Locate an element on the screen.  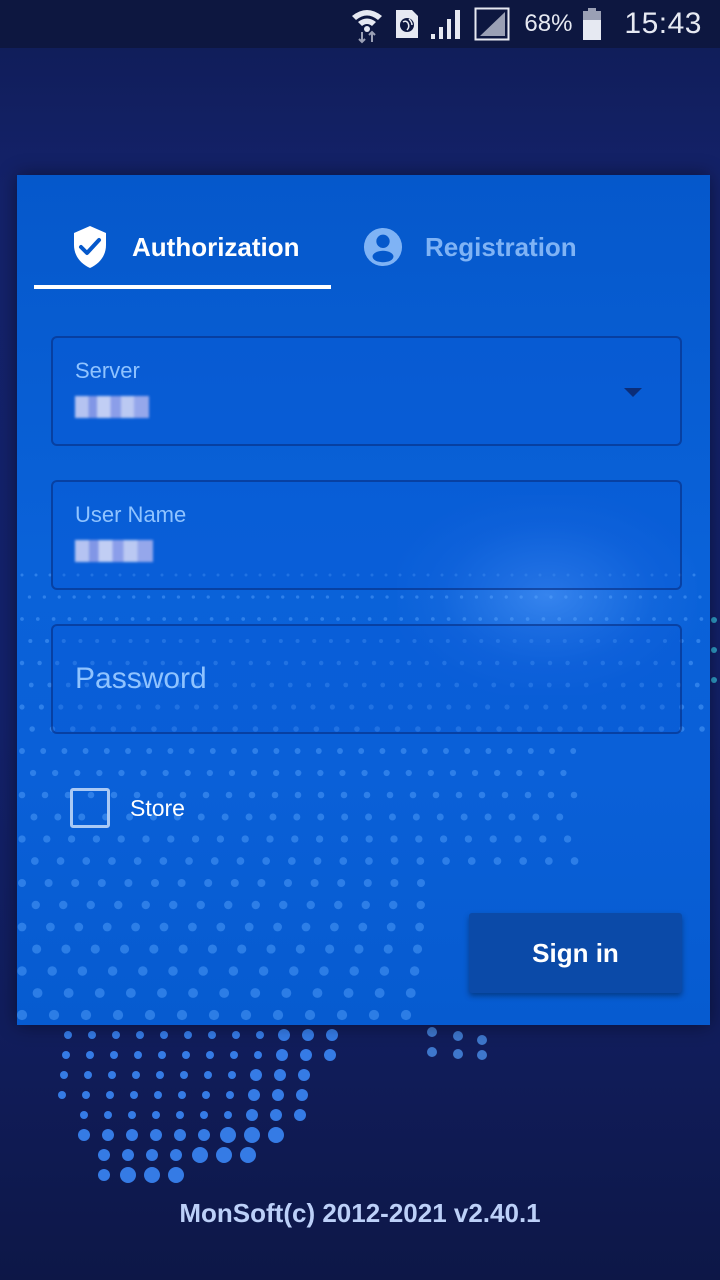
sim-globe-icon is located at coordinates (407, 24).